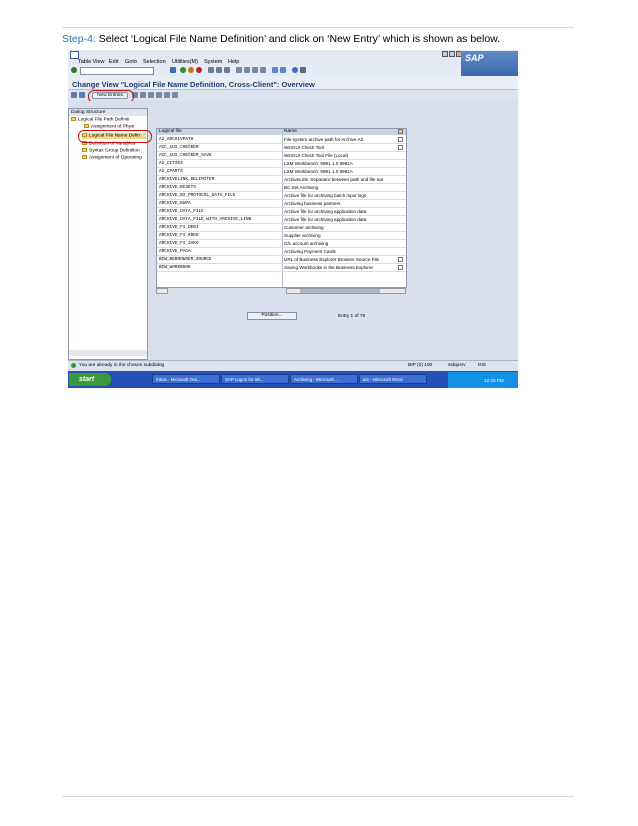 This screenshot has height=826, width=638. Describe the element at coordinates (247, 70) in the screenshot. I see `previous-page-icon` at that location.